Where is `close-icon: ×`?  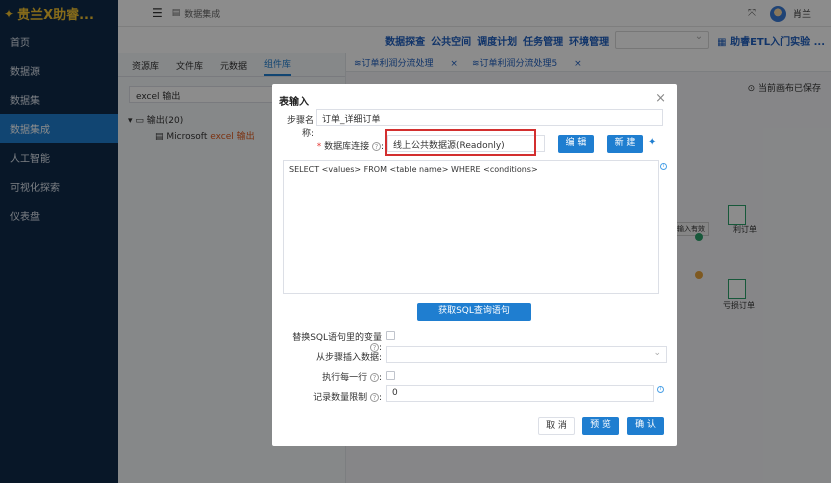 close-icon: × is located at coordinates (660, 98).